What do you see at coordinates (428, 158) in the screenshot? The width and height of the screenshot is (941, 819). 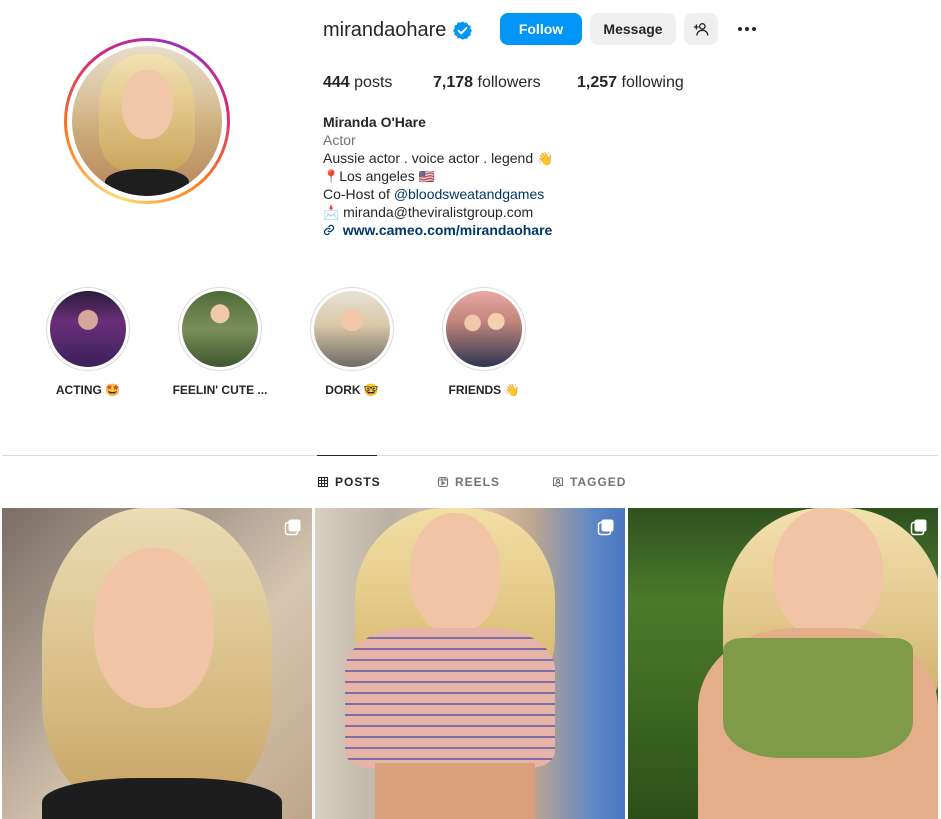 I see `bio-tagline-text: Aussie actor . voice actor . legend` at bounding box center [428, 158].